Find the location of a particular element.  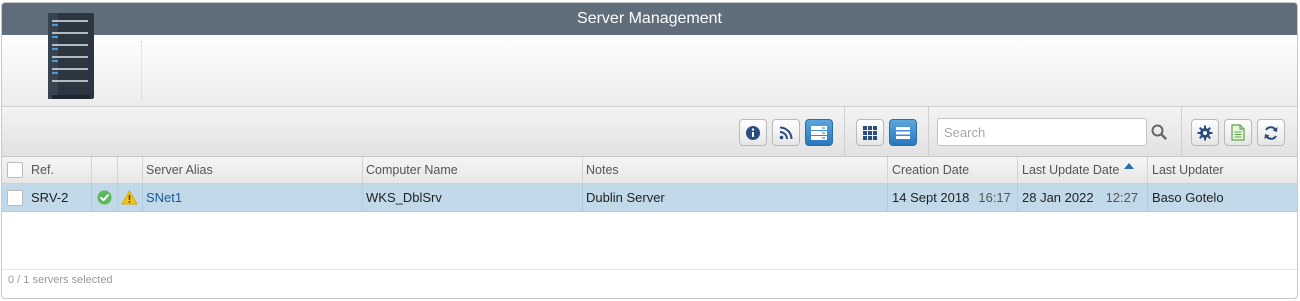

row-checkbox is located at coordinates (15, 197).